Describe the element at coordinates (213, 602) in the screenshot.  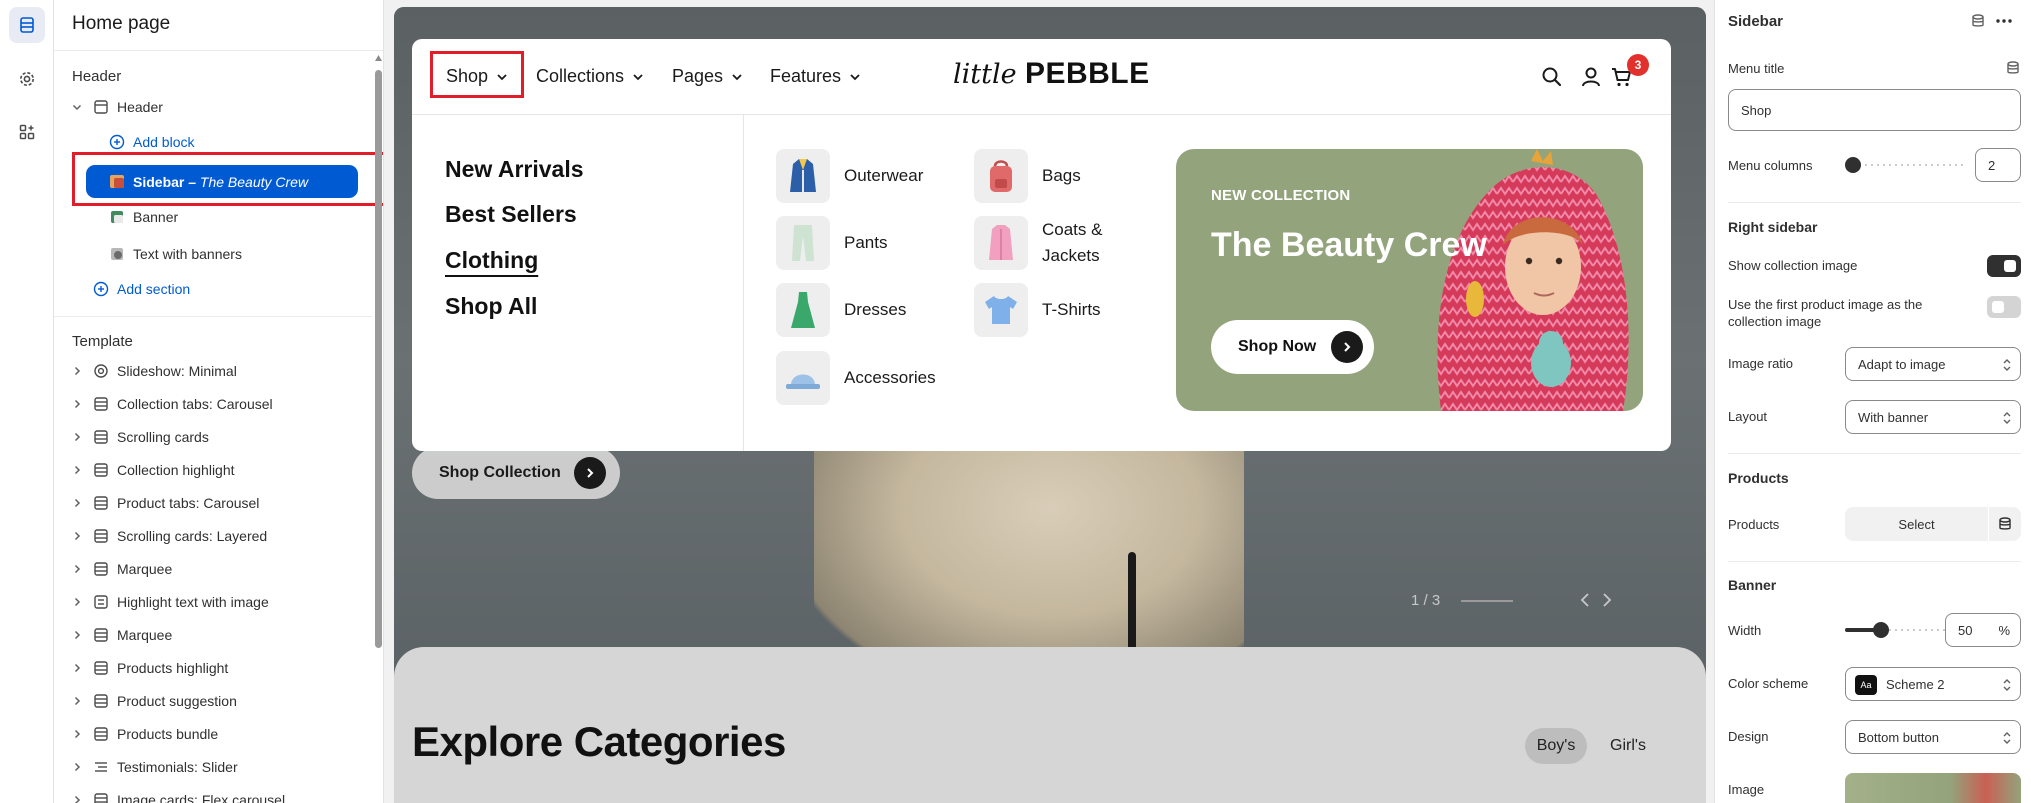
I see `template-section-row: Highlight text with image` at that location.